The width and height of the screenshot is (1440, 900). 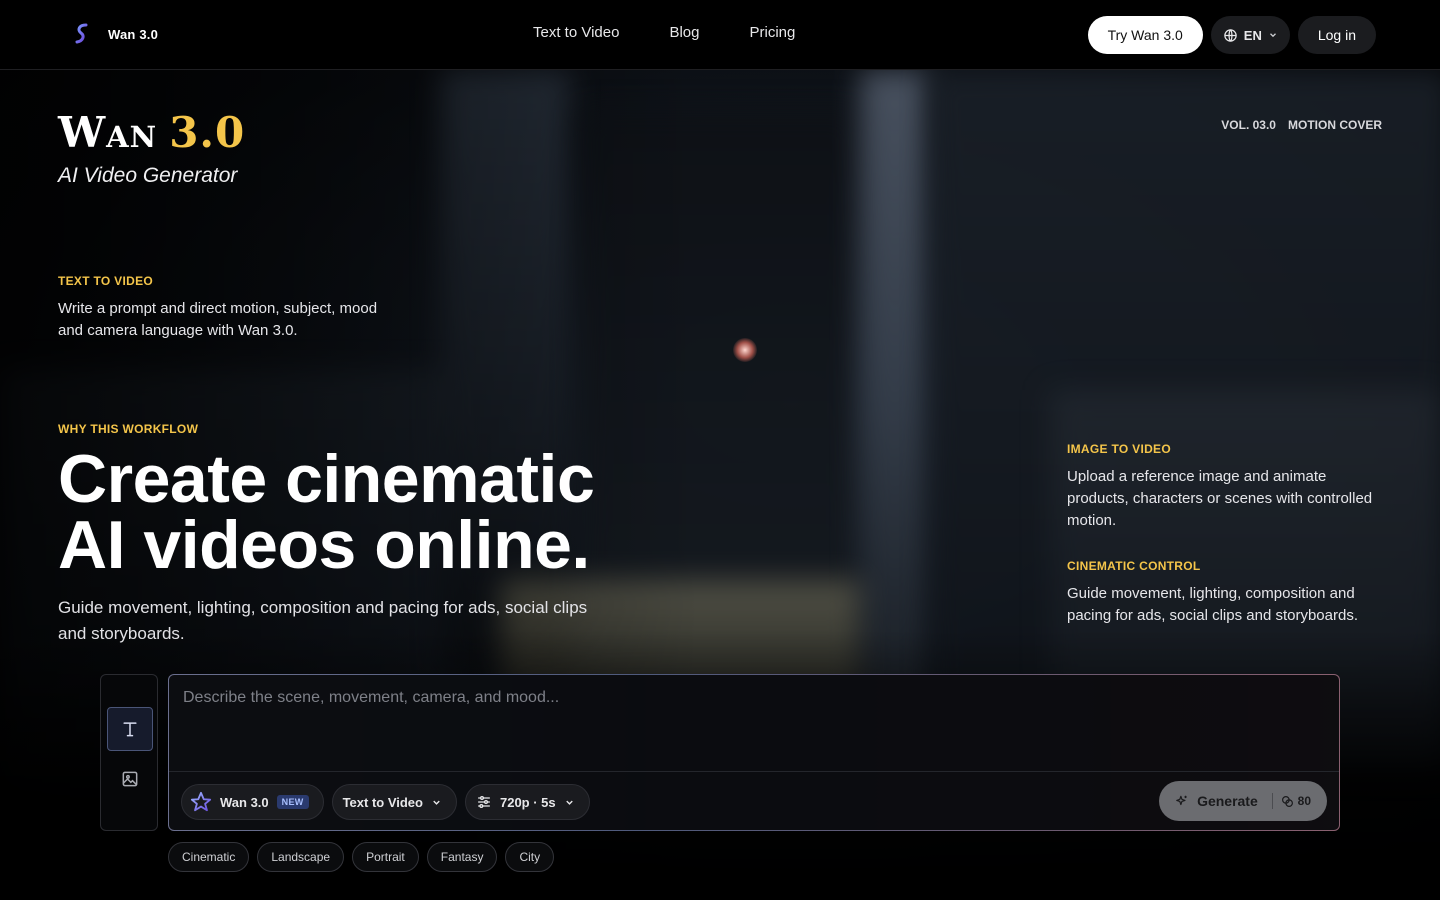 What do you see at coordinates (81, 33) in the screenshot?
I see `wan-logo-icon` at bounding box center [81, 33].